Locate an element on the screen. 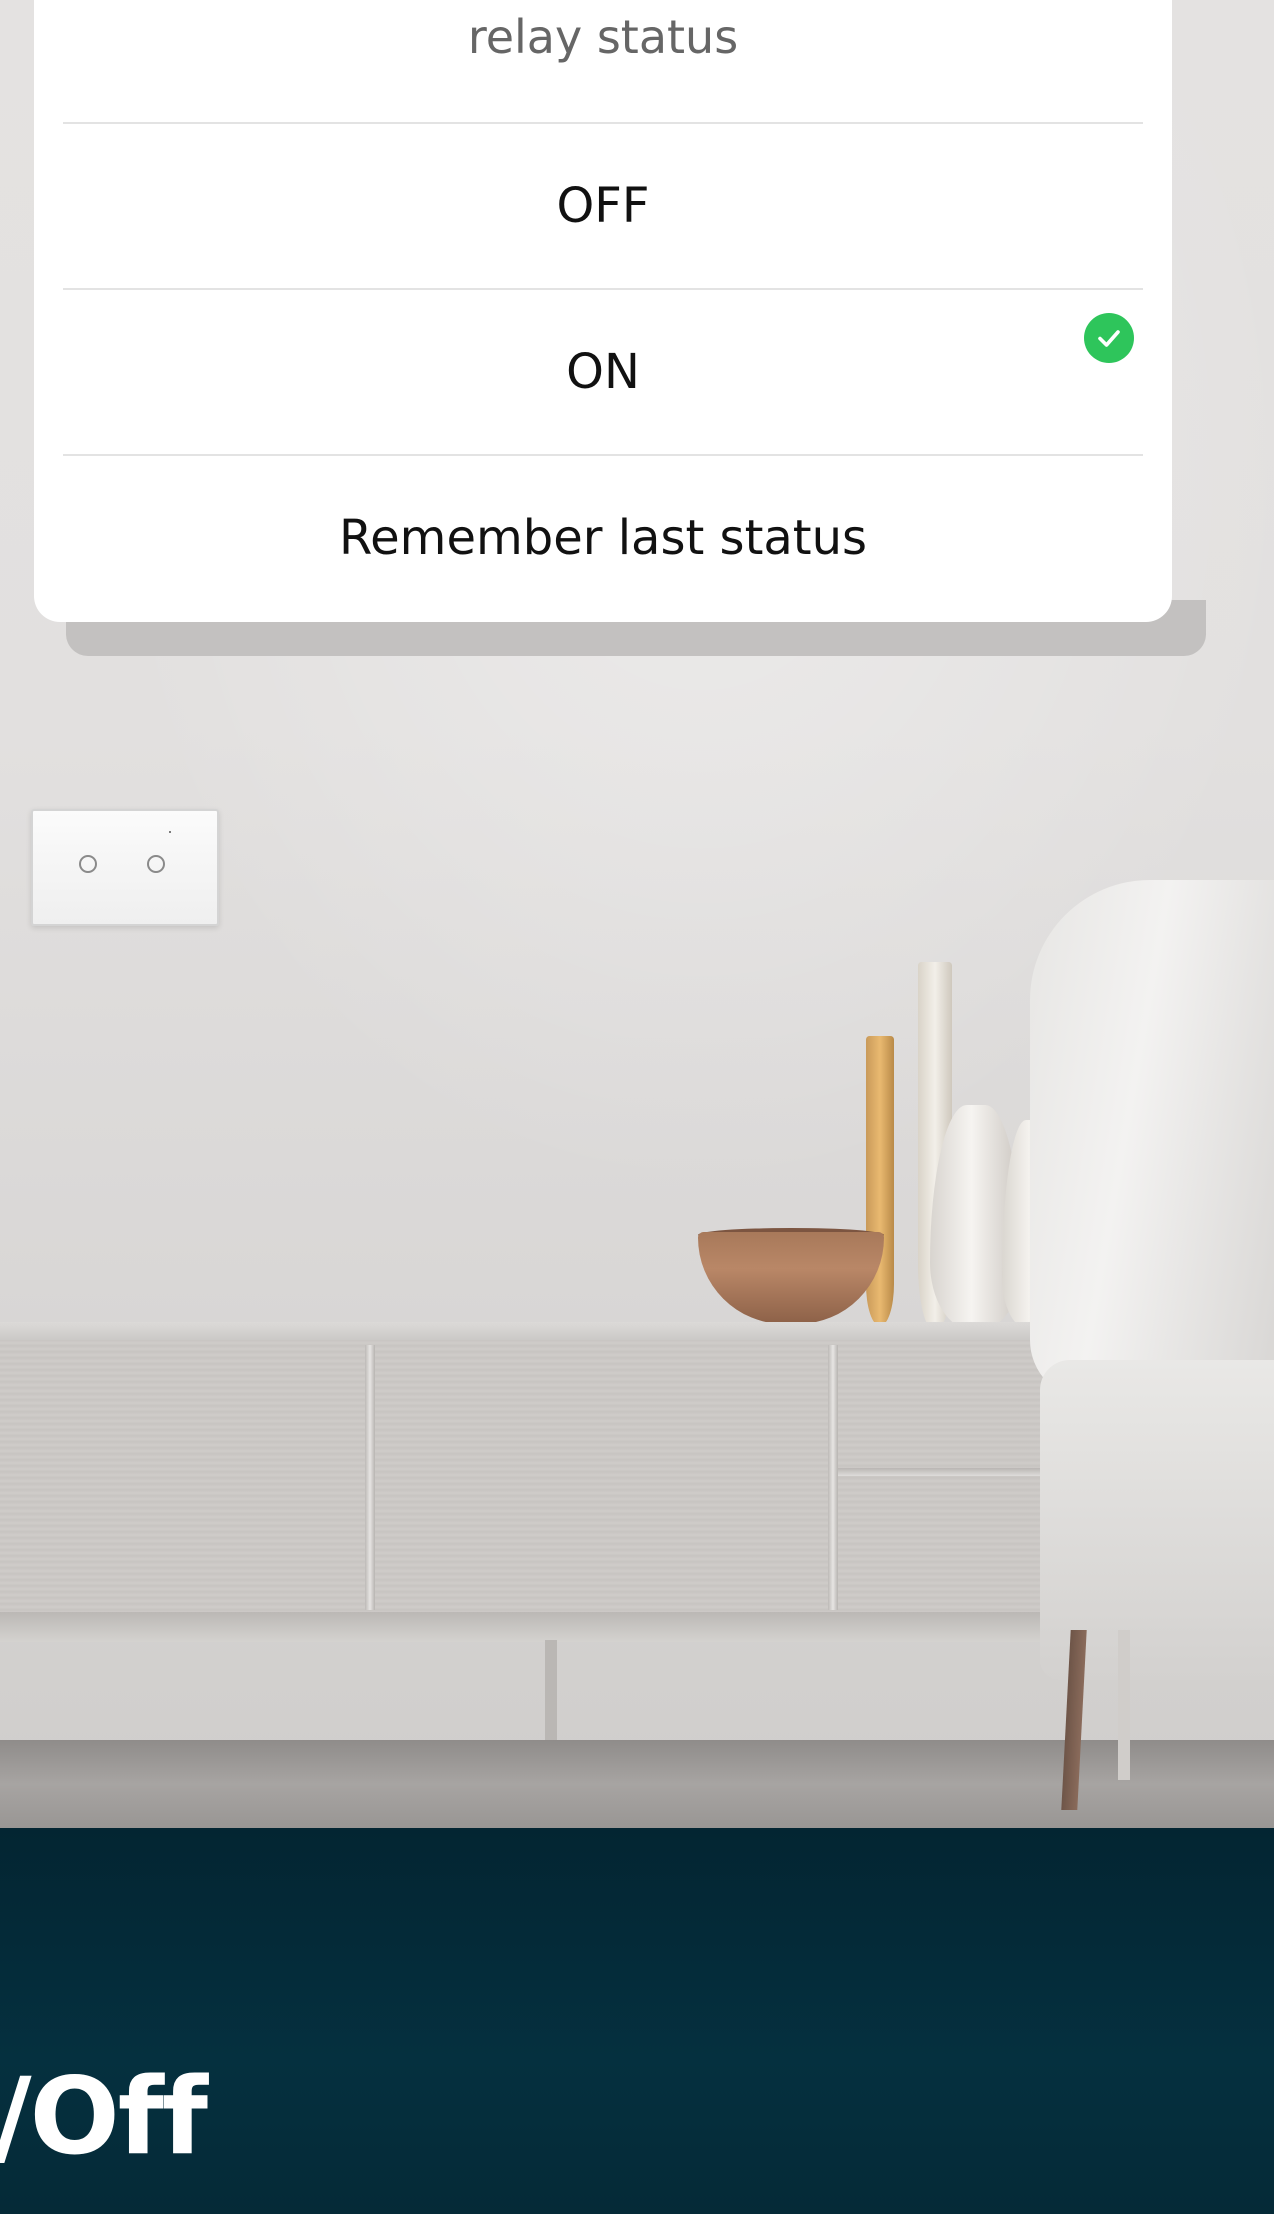 The height and width of the screenshot is (2214, 1274). check-circle-icon is located at coordinates (1109, 338).